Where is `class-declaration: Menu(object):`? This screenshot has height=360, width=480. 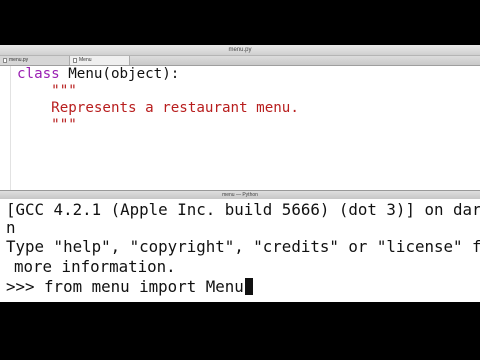 class-declaration: Menu(object): is located at coordinates (119, 74).